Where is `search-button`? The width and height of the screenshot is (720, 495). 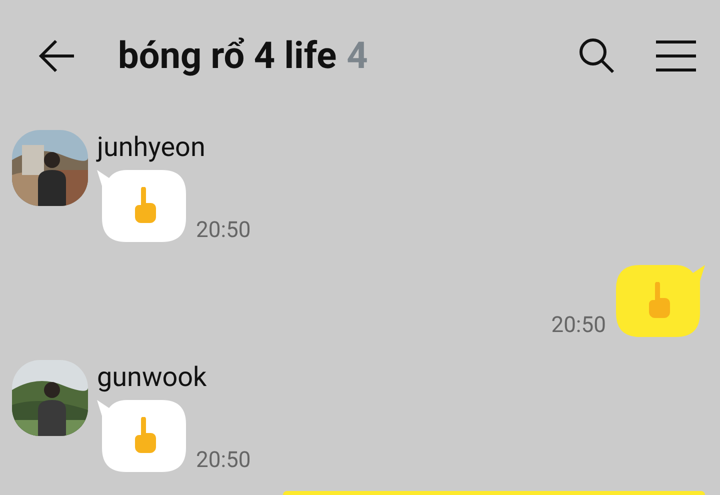 search-button is located at coordinates (597, 56).